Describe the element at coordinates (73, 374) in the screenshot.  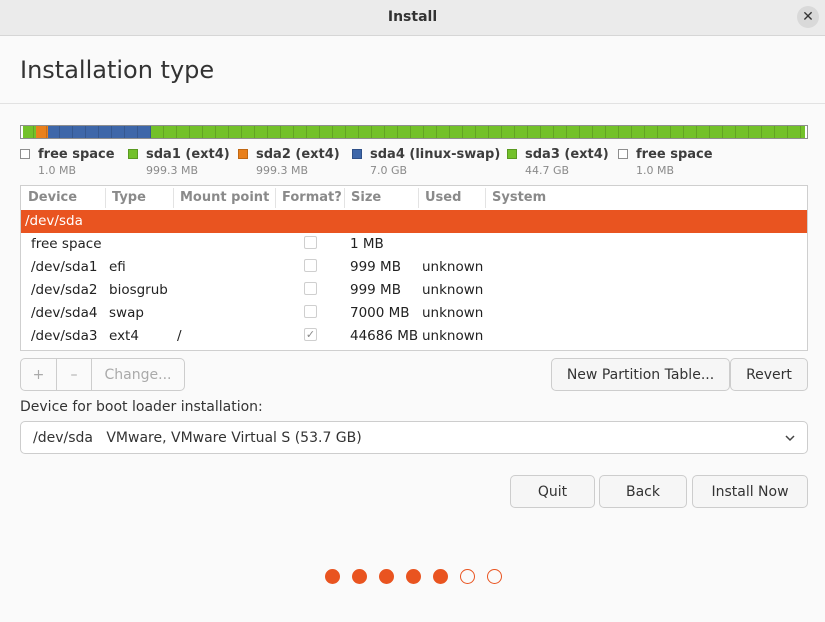
I see `remove-partition-button: –` at that location.